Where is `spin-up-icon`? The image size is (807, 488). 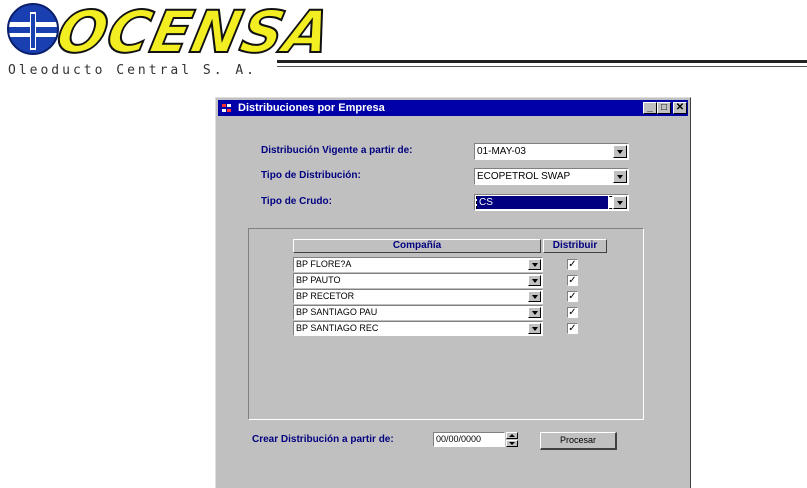 spin-up-icon is located at coordinates (512, 435).